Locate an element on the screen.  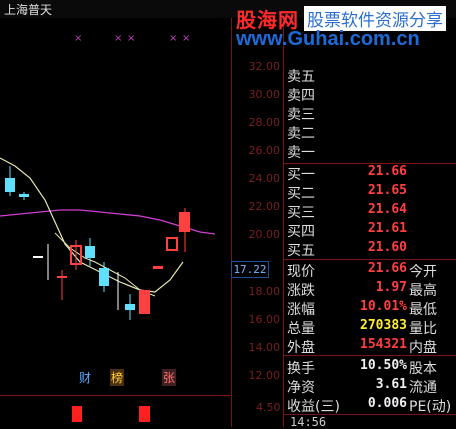
stat-value: 1.97 is located at coordinates (391, 287).